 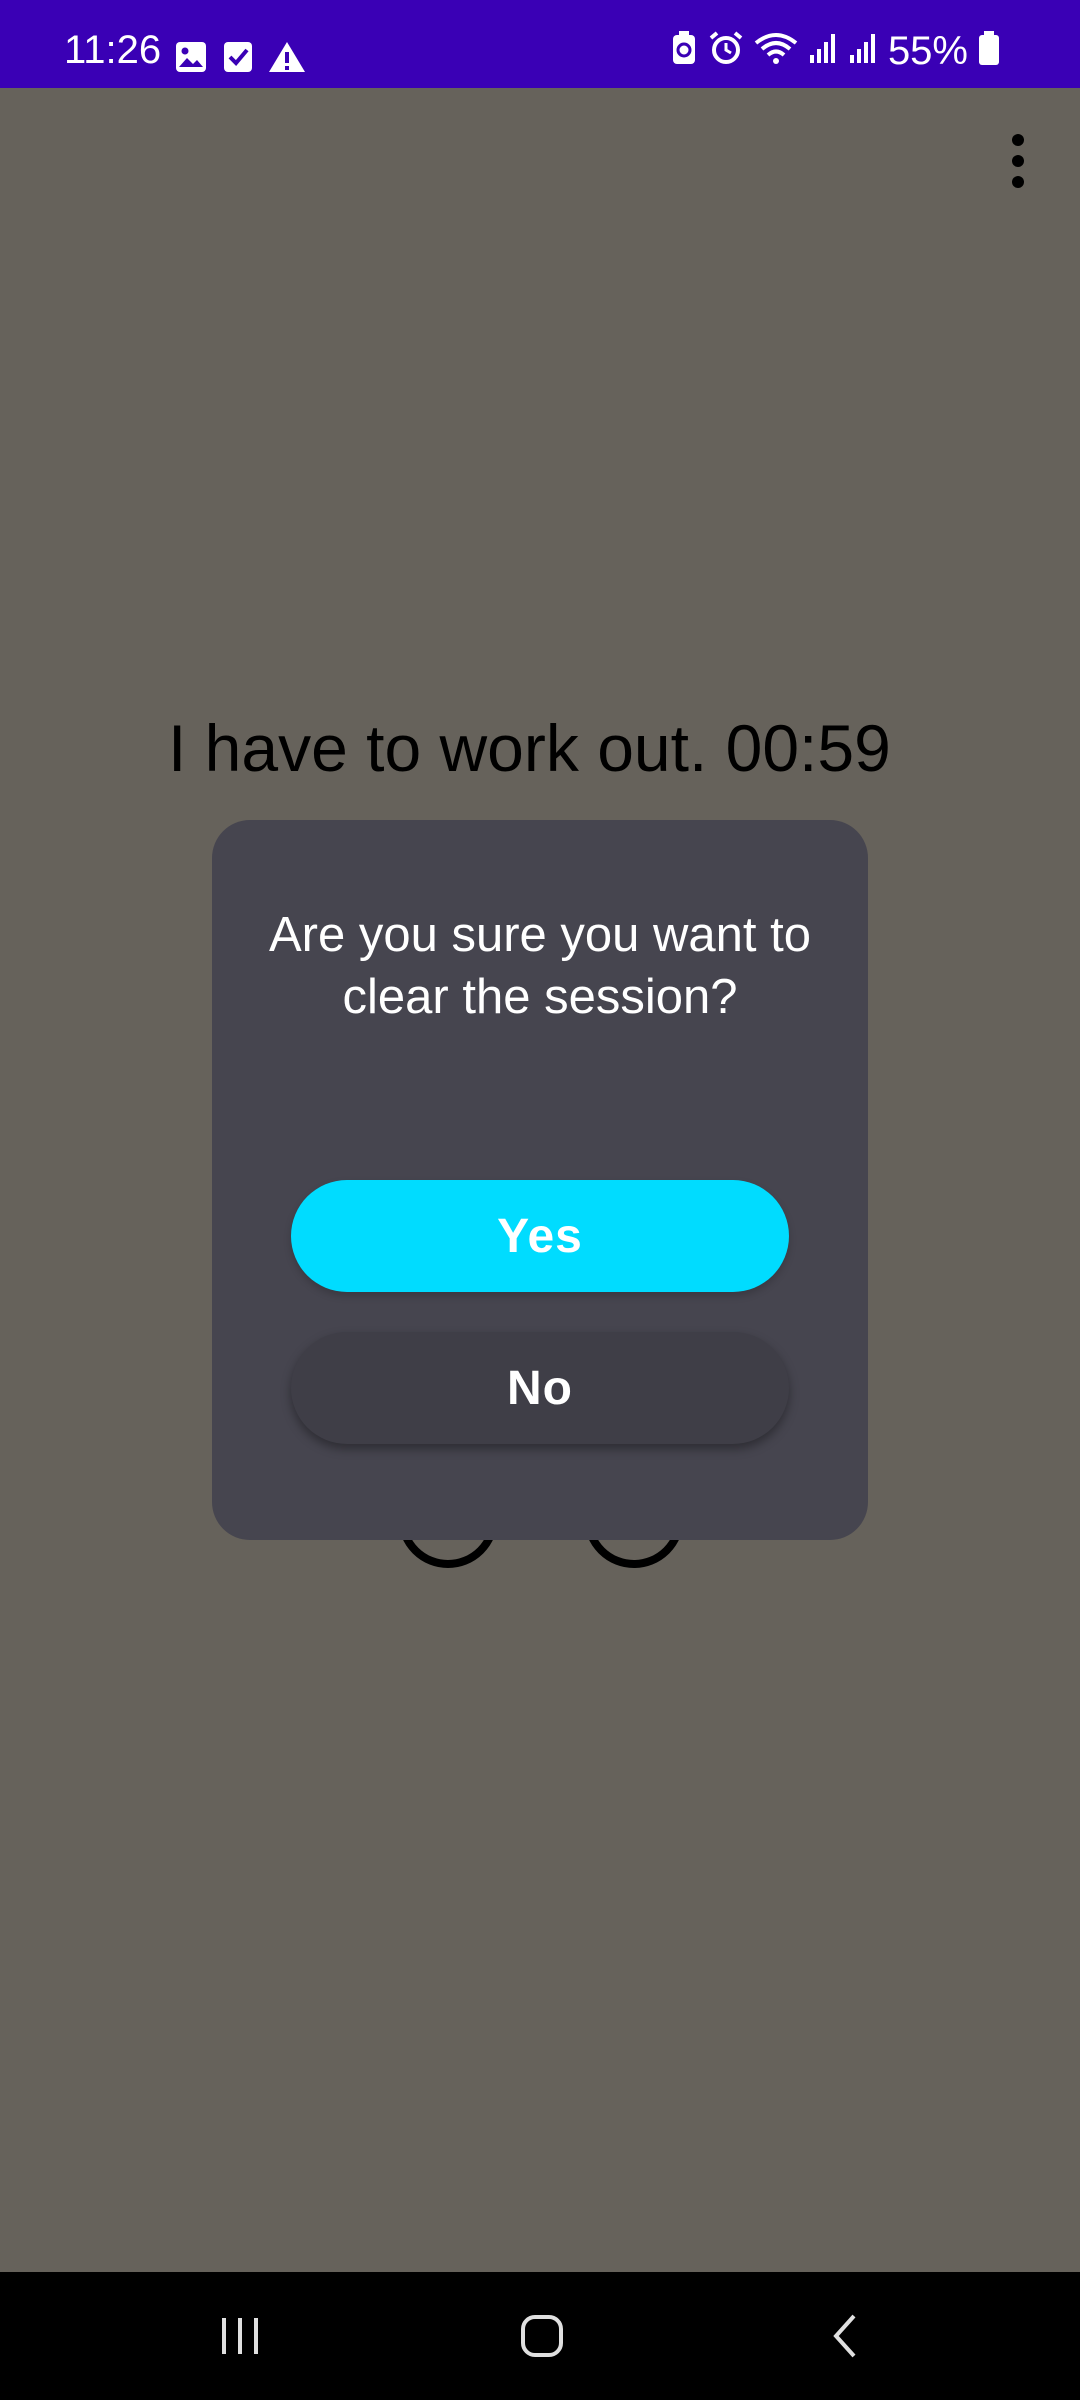 I want to click on navigation-bar, so click(x=540, y=2336).